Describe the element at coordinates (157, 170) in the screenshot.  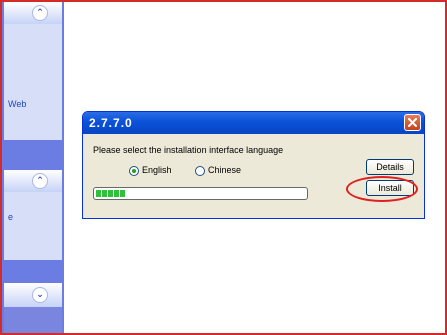
I see `radio-label-english: English` at that location.